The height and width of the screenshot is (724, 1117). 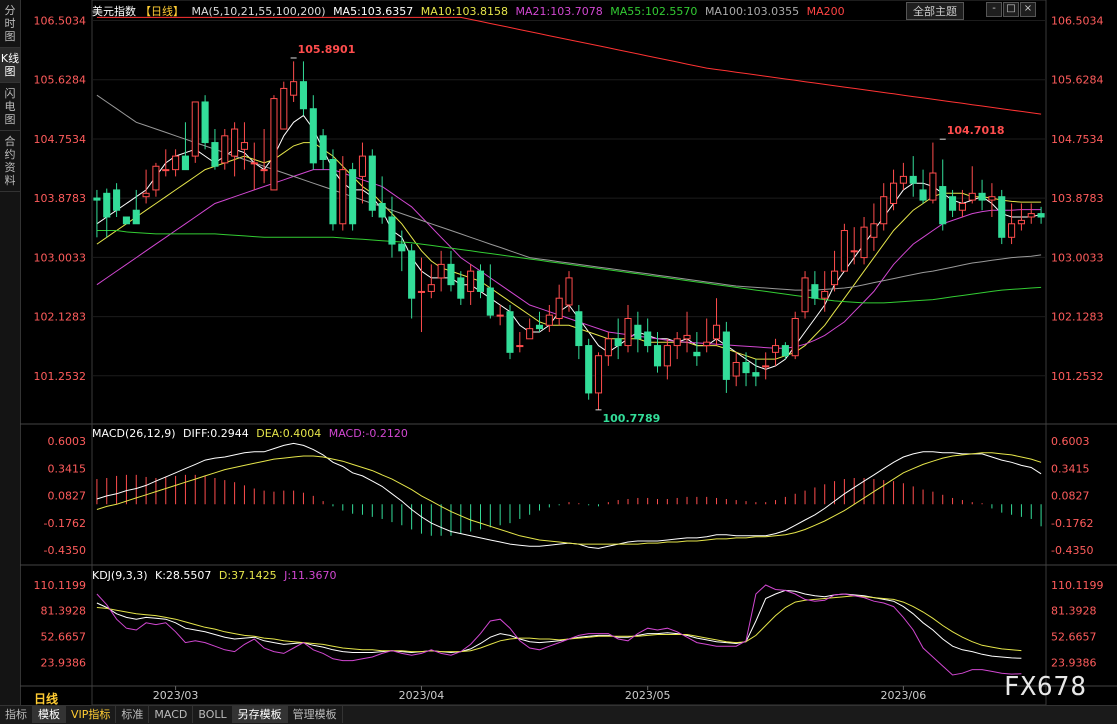 I want to click on tab-templates: 模板, so click(x=49, y=714).